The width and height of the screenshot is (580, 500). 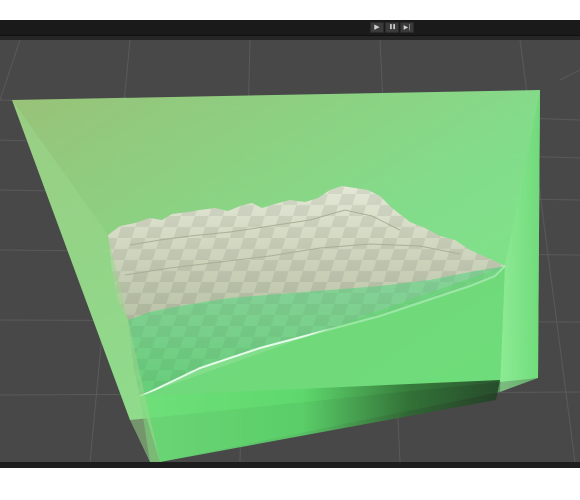 I want to click on pause-icon: ❚❚, so click(x=392, y=27).